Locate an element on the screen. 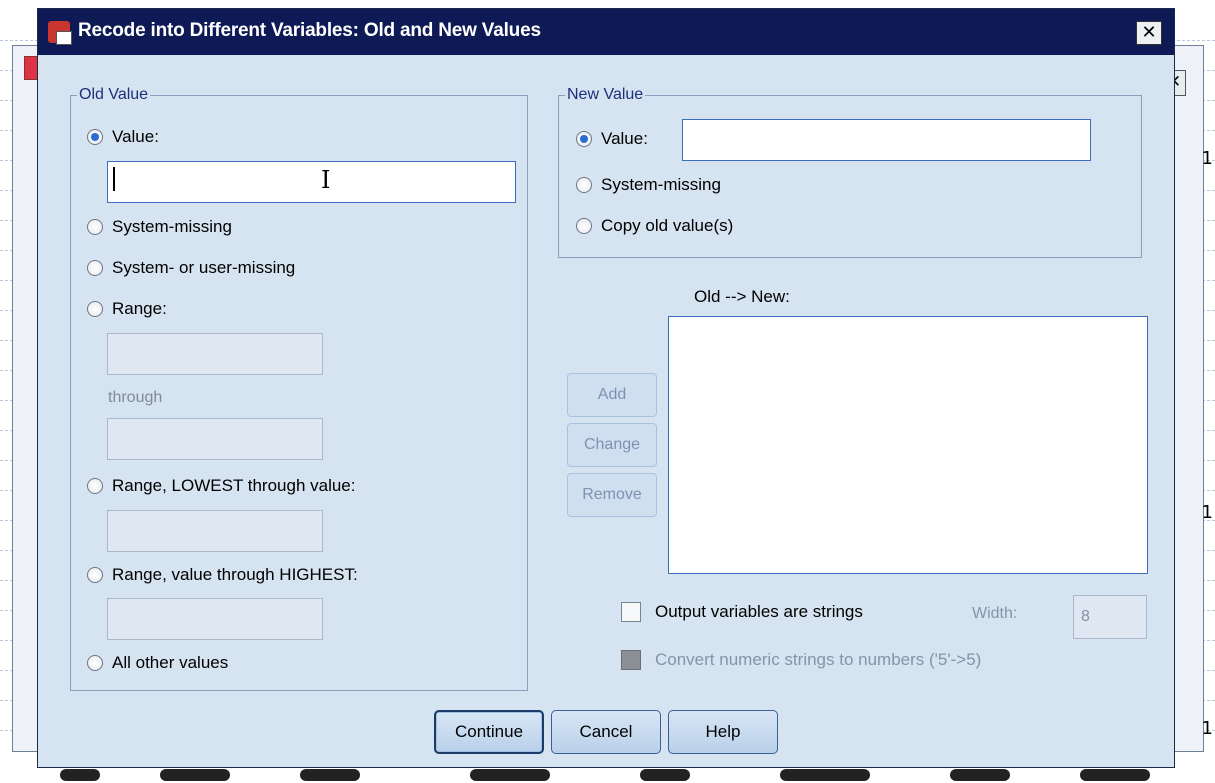  copy-old-radio: Copy old value(s) is located at coordinates (654, 226).